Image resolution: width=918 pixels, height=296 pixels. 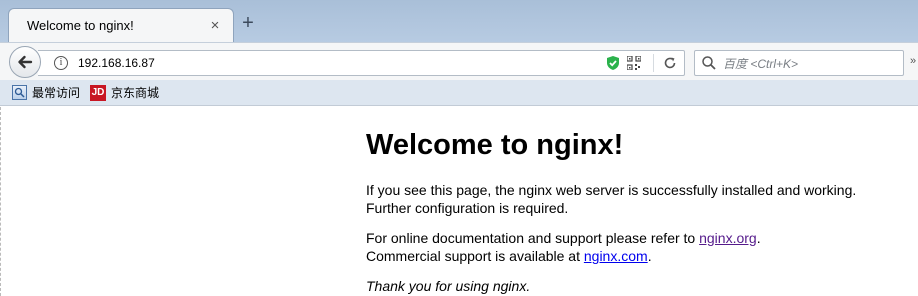 What do you see at coordinates (459, 93) in the screenshot?
I see `bookmarks-bar: 最常访问 JD 京东商城` at bounding box center [459, 93].